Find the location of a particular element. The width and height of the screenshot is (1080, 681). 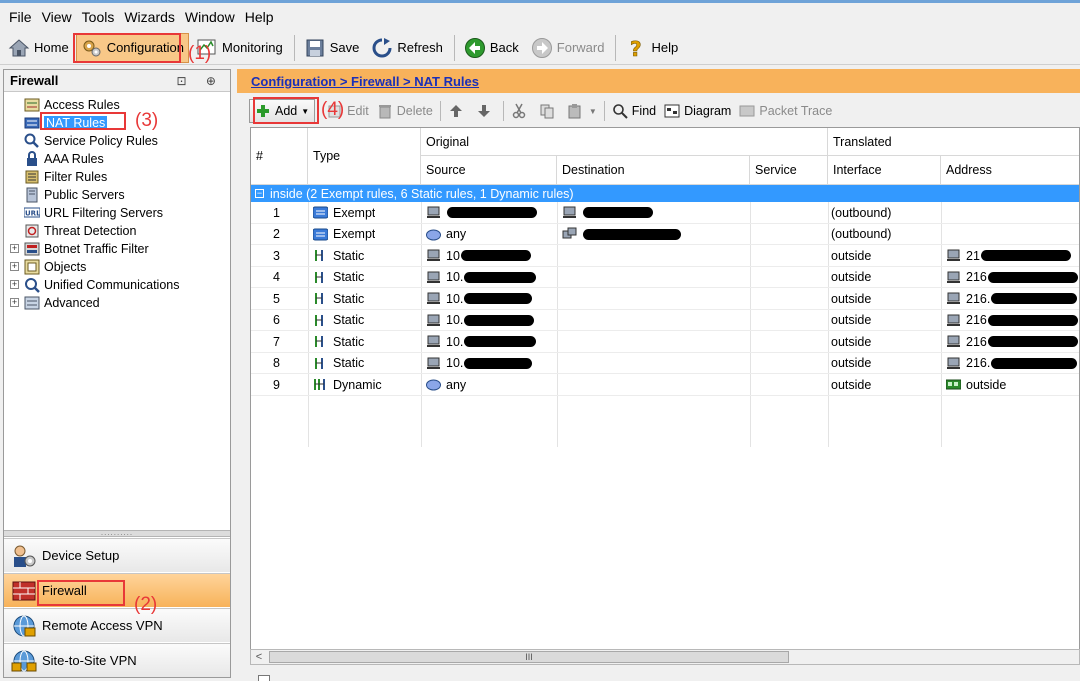

tree-expand-objects: + is located at coordinates (14, 266).